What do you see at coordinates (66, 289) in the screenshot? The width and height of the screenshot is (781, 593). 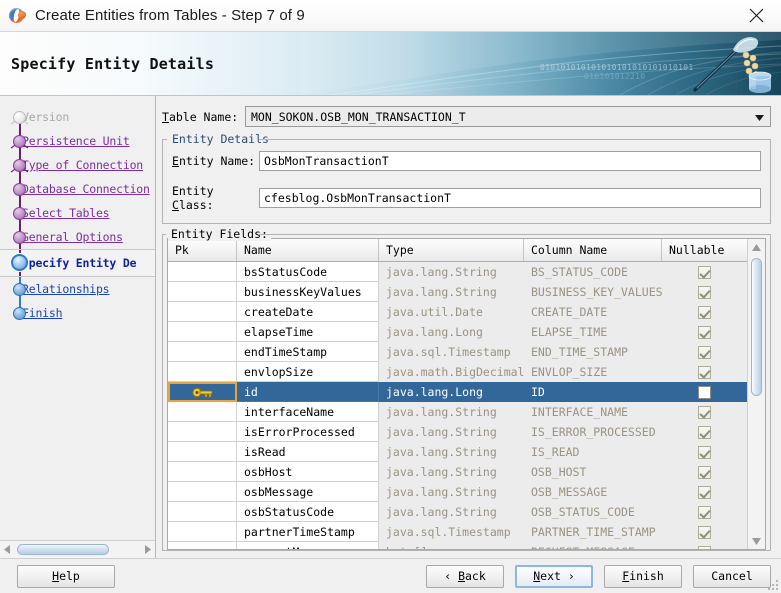 I see `sidebar-step-label: Relationships` at bounding box center [66, 289].